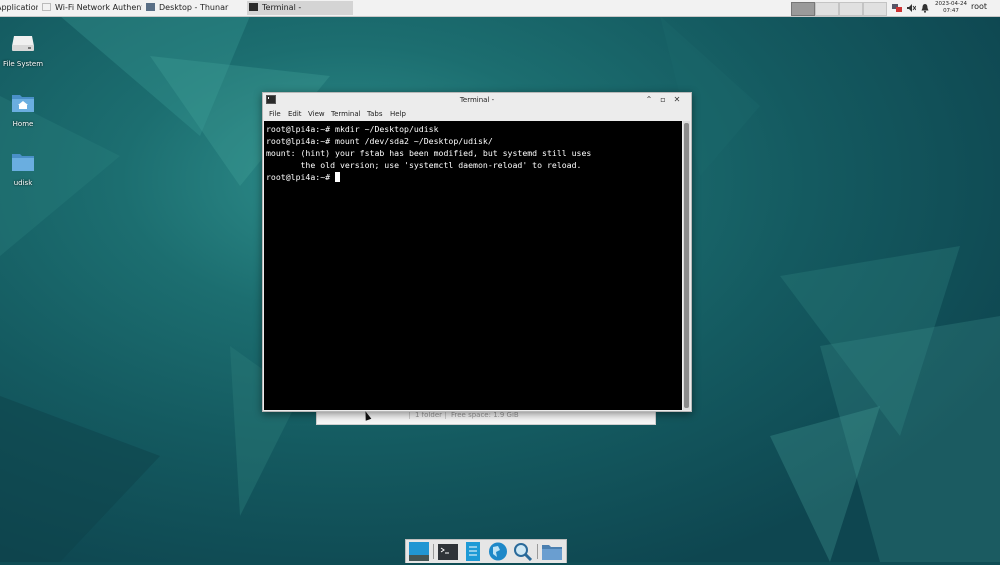  What do you see at coordinates (473, 551) in the screenshot?
I see `file-manager-launcher-icon` at bounding box center [473, 551].